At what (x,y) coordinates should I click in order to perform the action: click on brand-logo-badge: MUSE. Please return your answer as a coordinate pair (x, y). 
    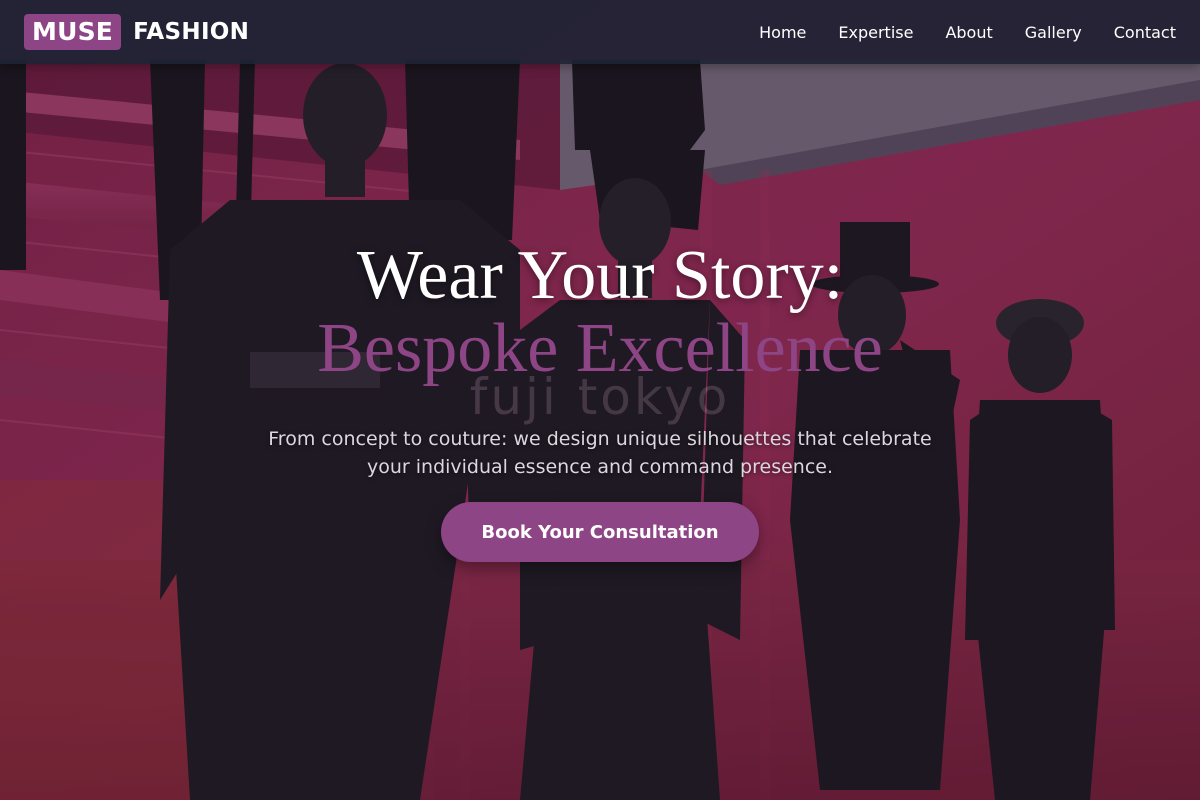
    Looking at the image, I should click on (73, 32).